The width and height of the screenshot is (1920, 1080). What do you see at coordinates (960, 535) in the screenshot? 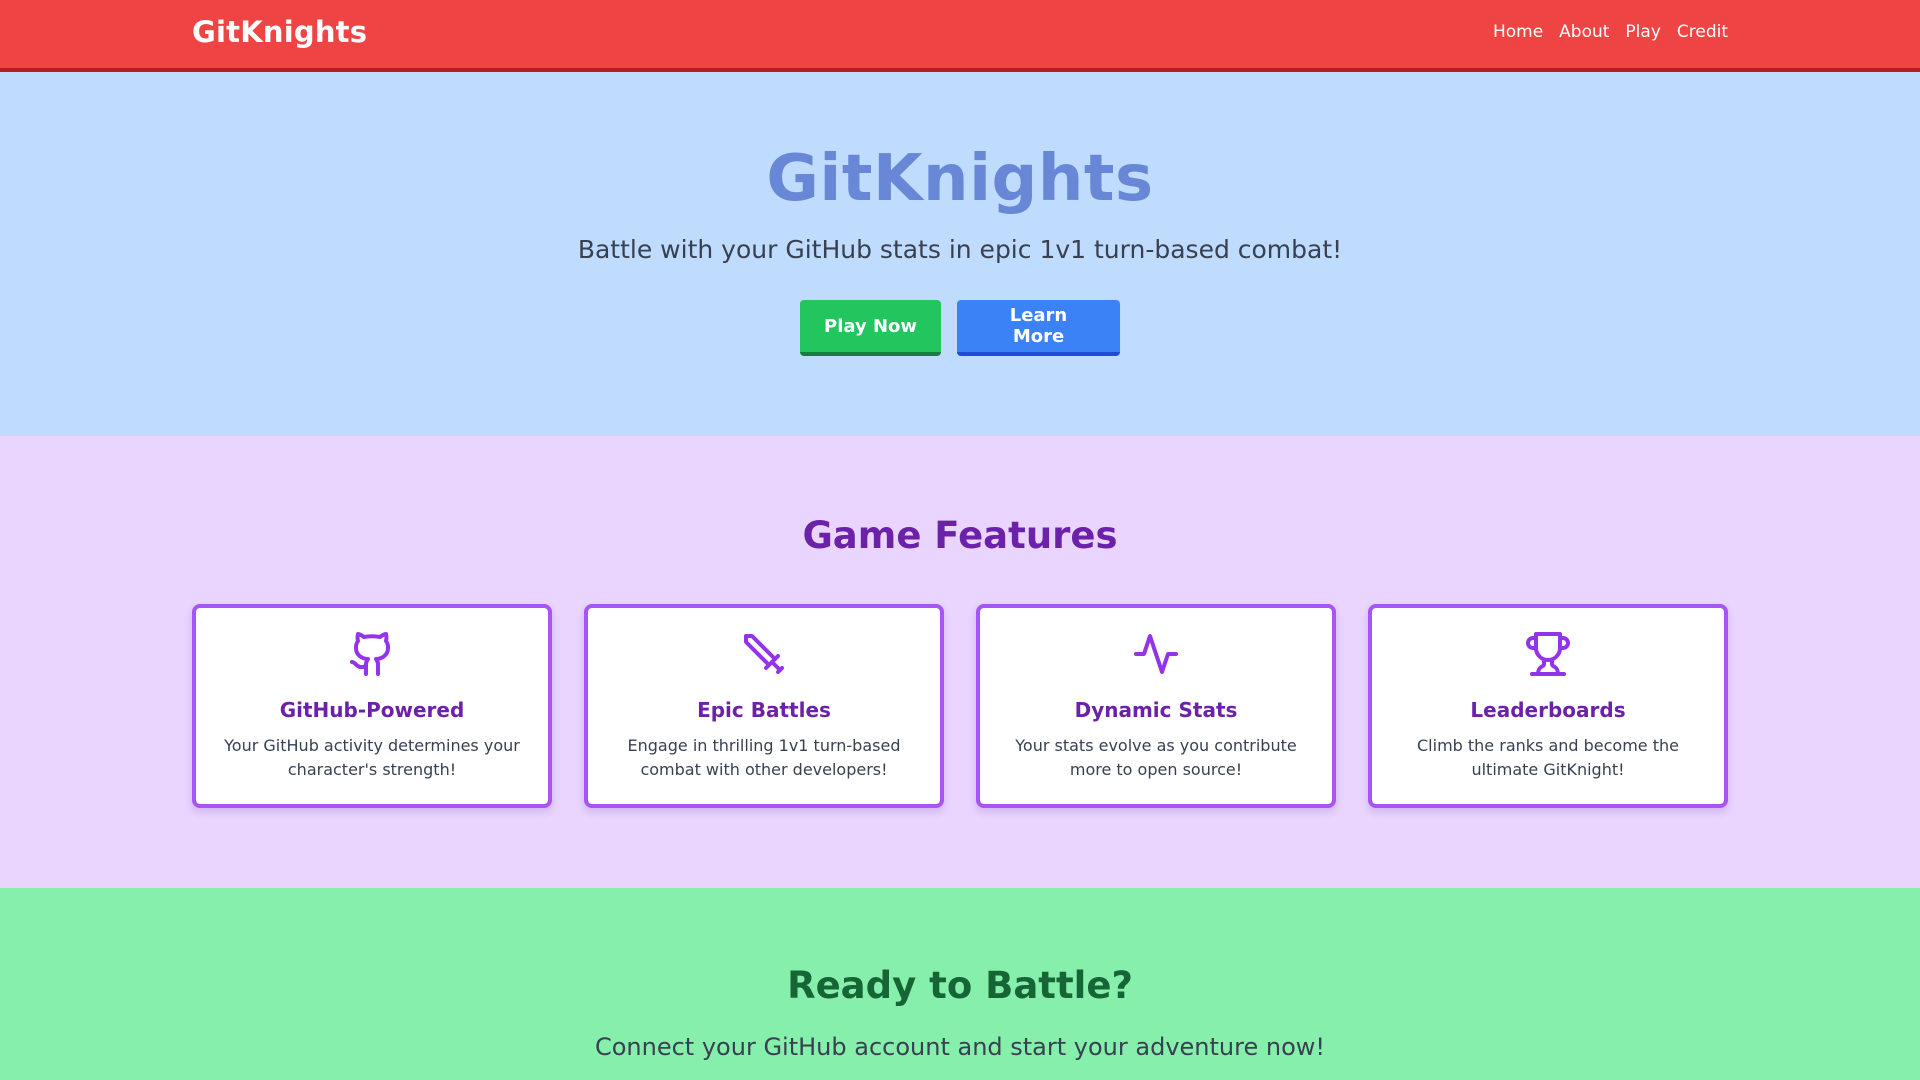
I see `features-title: Game Features` at bounding box center [960, 535].